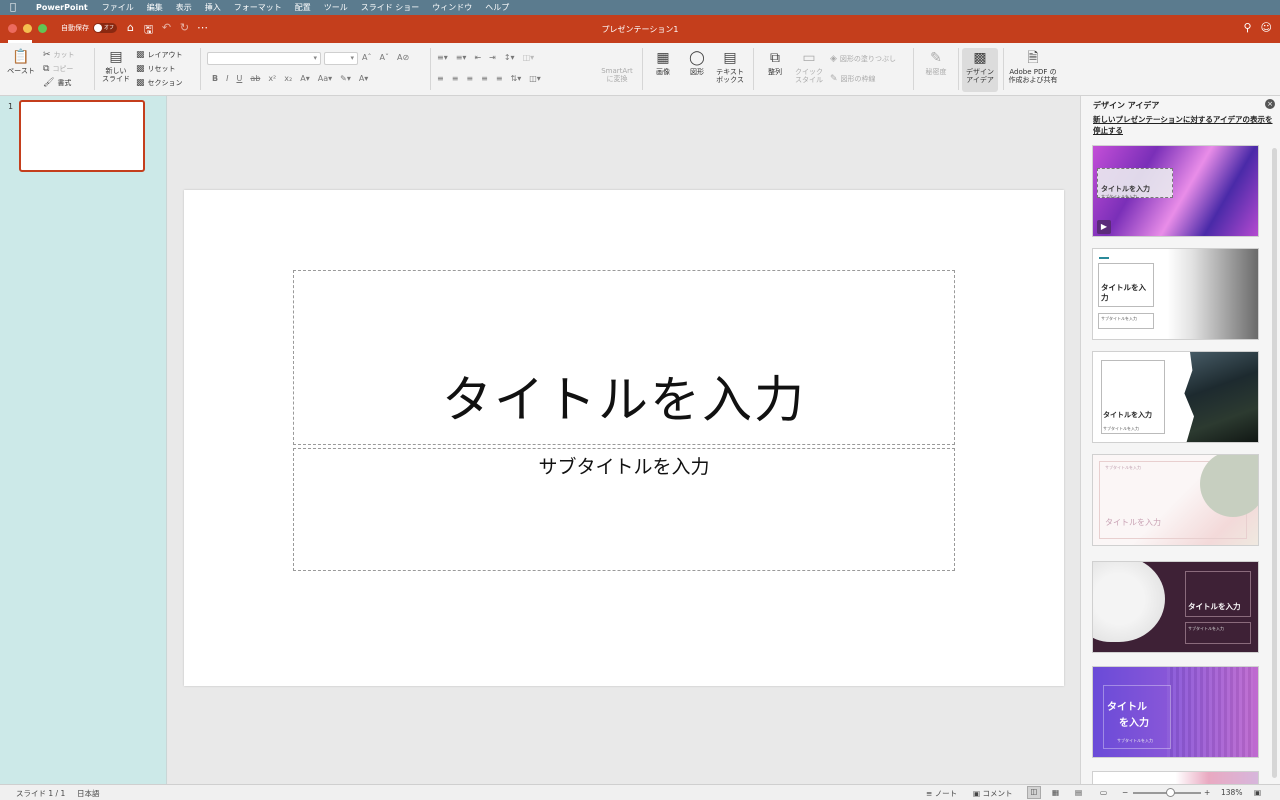  I want to click on increase-indent-icon: ⇥, so click(492, 57).